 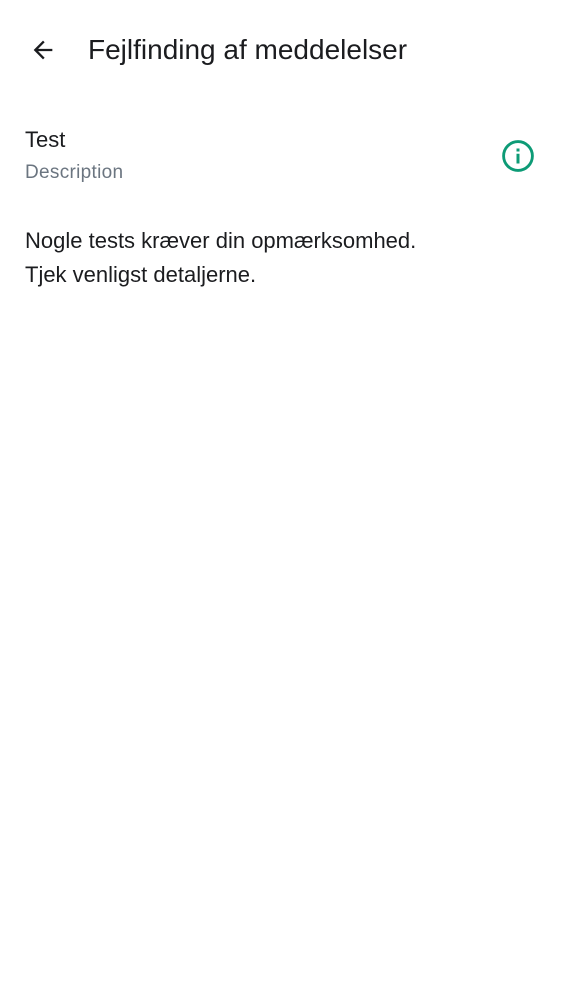 I want to click on back-button, so click(x=43, y=50).